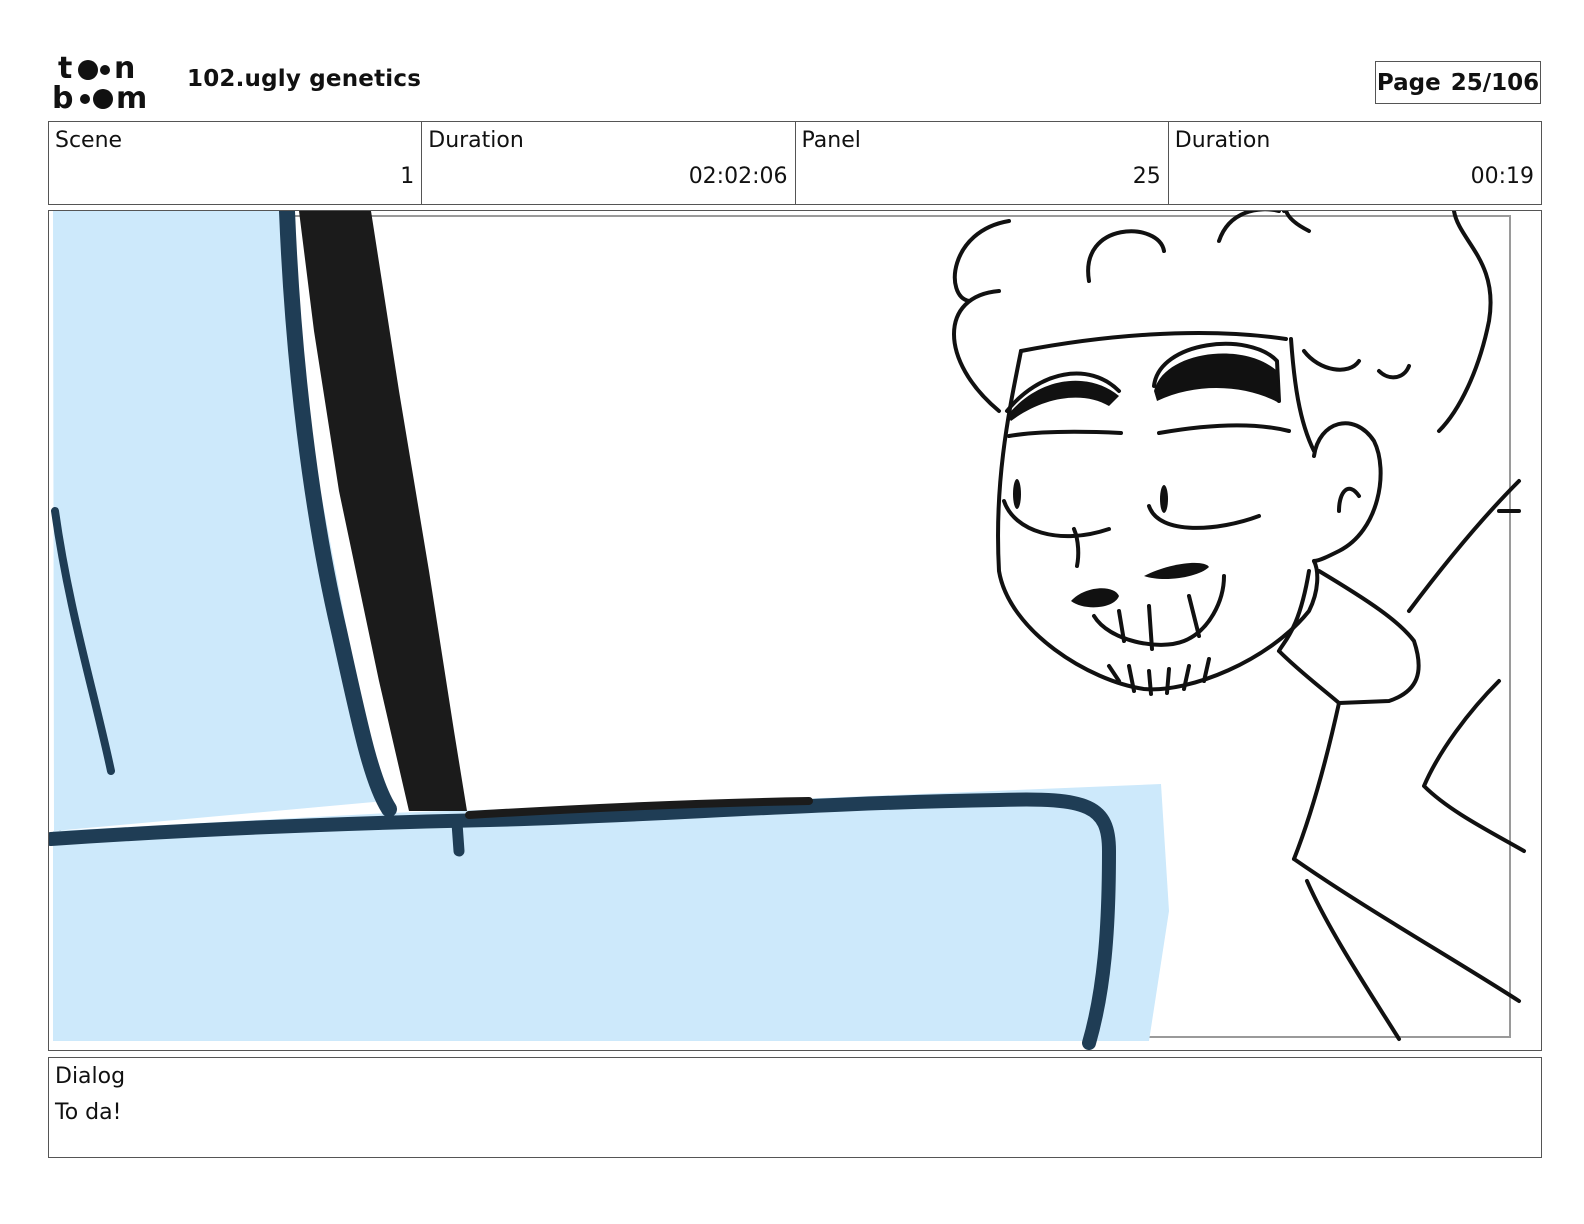 The width and height of the screenshot is (1584, 1224). What do you see at coordinates (795, 1107) in the screenshot?
I see `dialog-box: Dialog To da!` at bounding box center [795, 1107].